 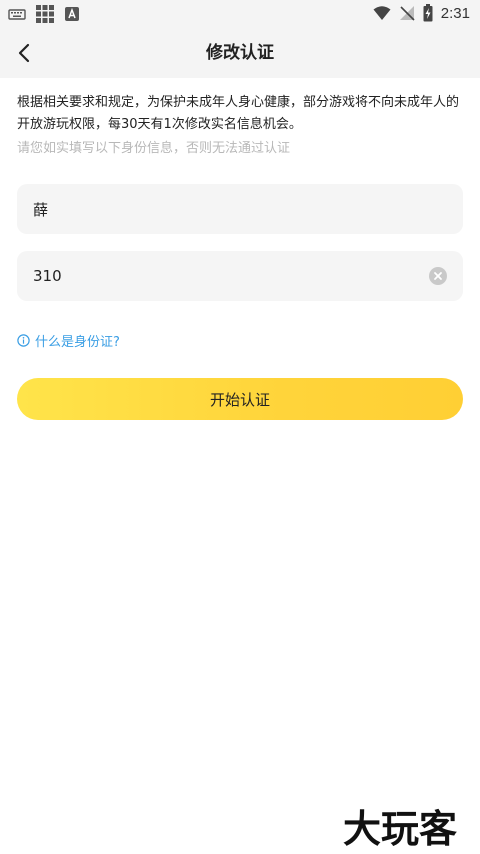 What do you see at coordinates (407, 13) in the screenshot?
I see `no-signal-icon` at bounding box center [407, 13].